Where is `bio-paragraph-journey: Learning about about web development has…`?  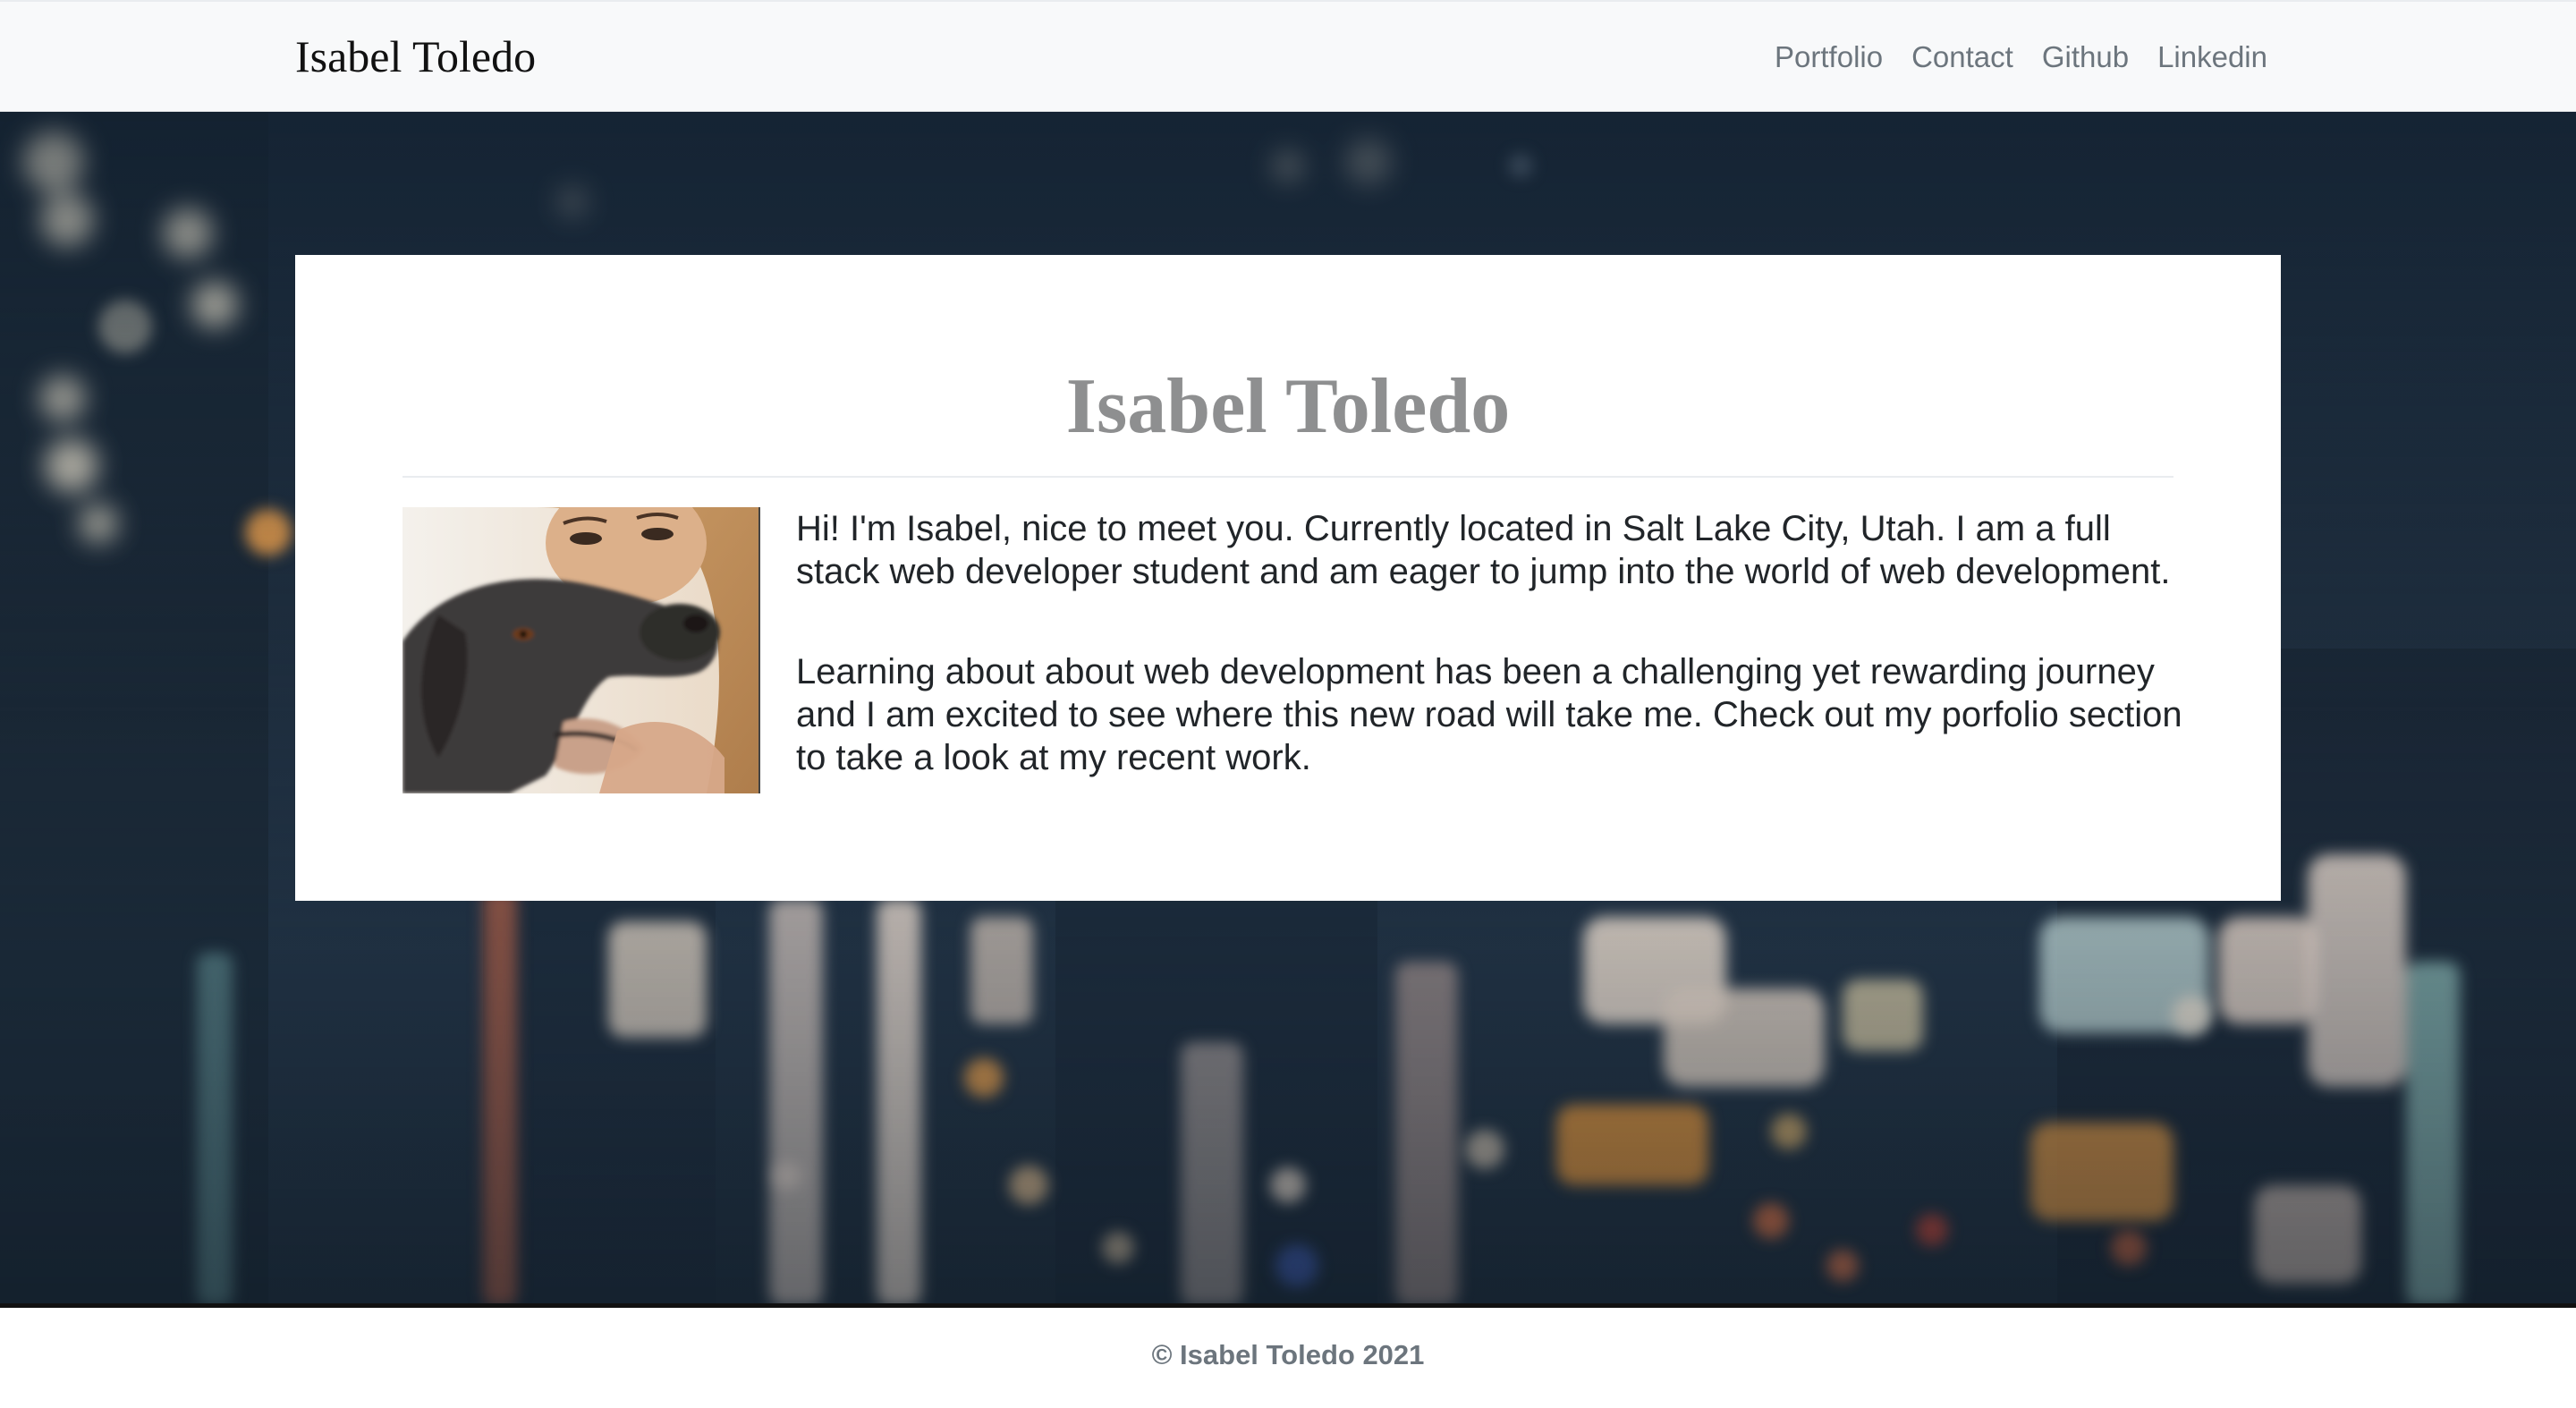
bio-paragraph-journey: Learning about about web development has… is located at coordinates (1489, 714).